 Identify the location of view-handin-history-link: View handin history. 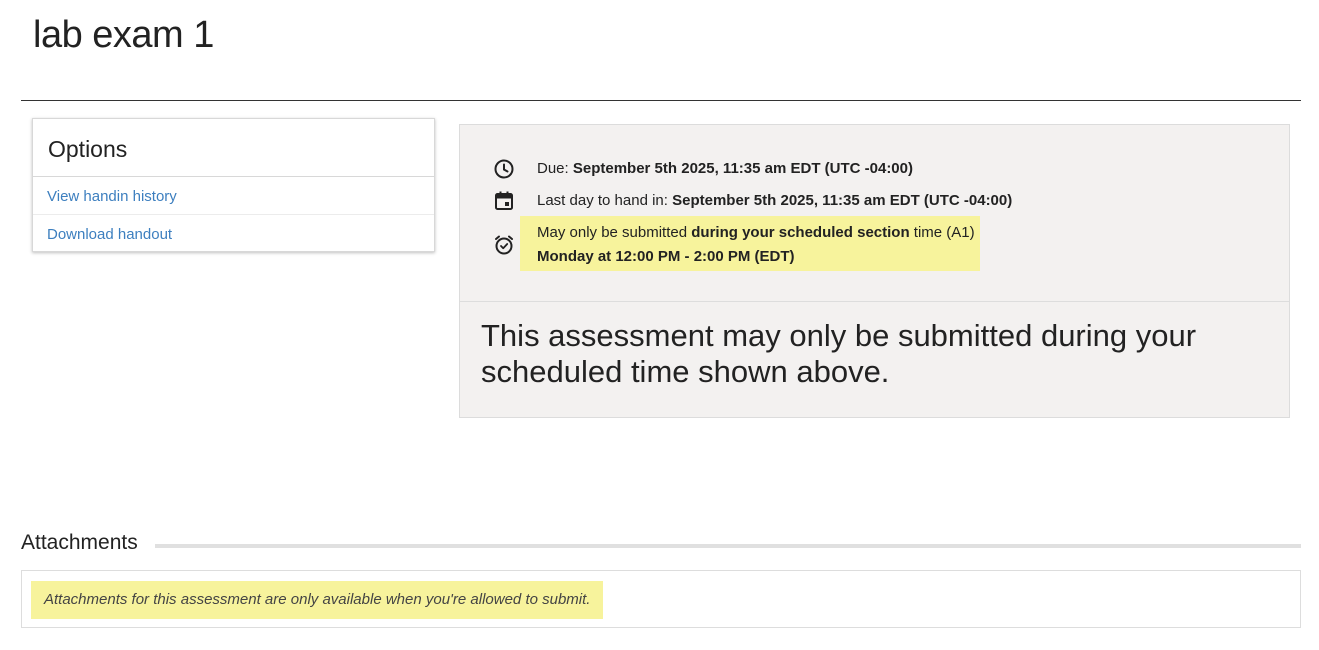
(233, 195).